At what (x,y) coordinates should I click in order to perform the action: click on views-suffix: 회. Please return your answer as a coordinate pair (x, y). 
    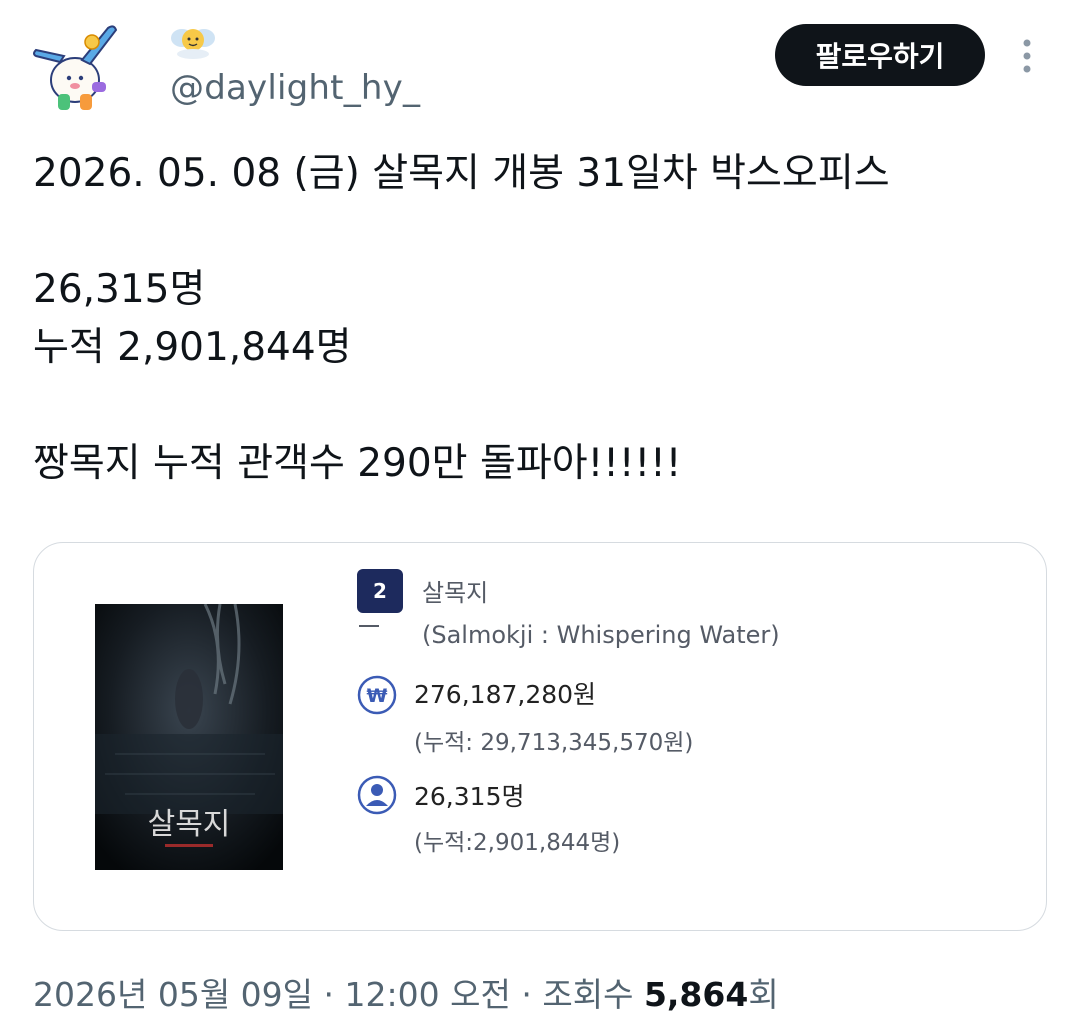
    Looking at the image, I should click on (763, 994).